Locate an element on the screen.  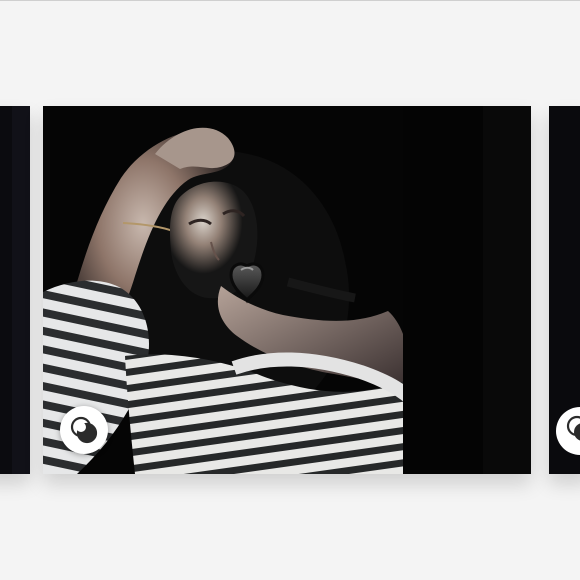
previous-photo is located at coordinates (15, 290).